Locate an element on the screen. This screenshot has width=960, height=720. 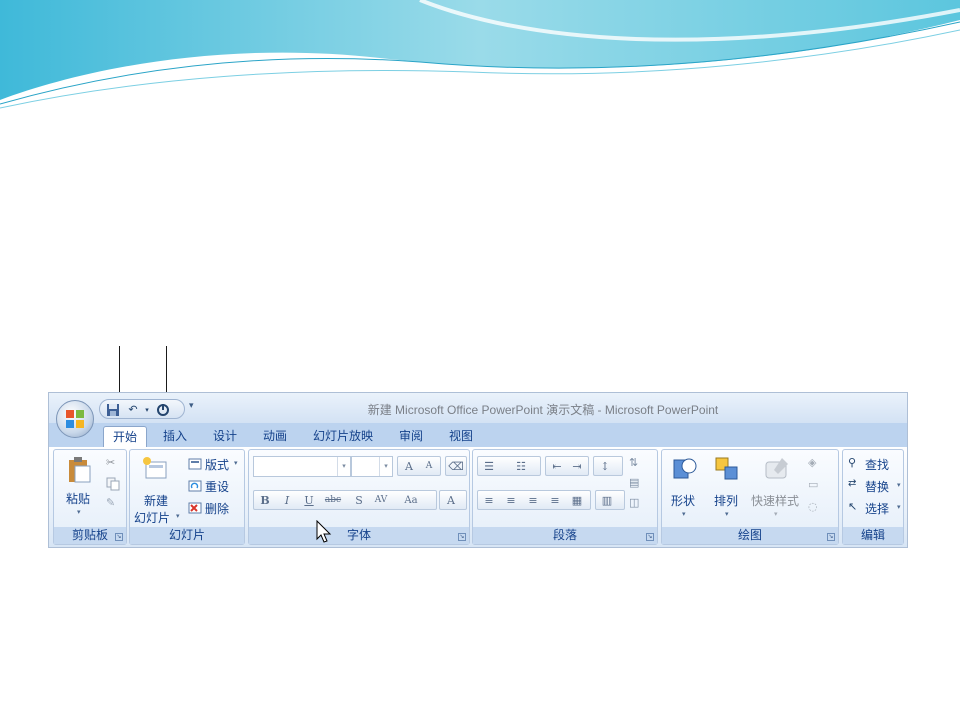
group-label-editing: 编辑 is located at coordinates (873, 535).